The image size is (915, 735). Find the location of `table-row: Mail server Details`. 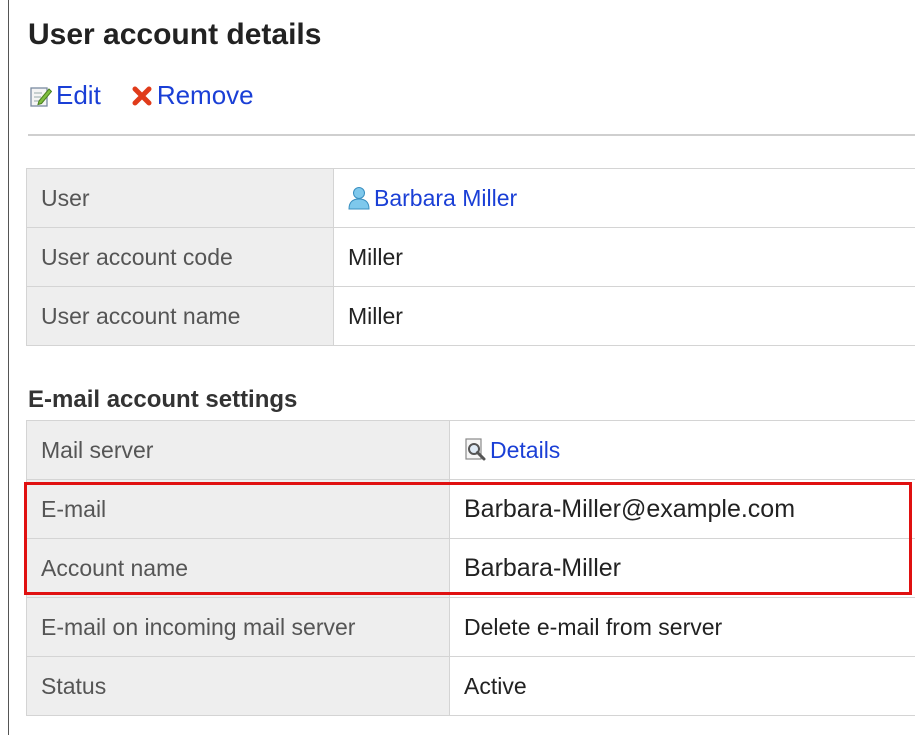

table-row: Mail server Details is located at coordinates (470, 450).